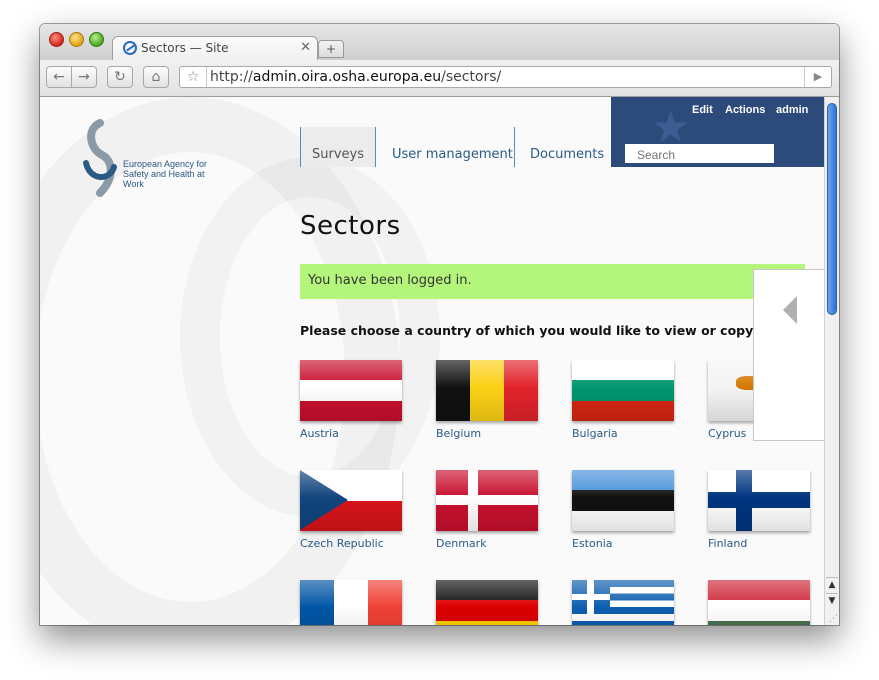 This screenshot has height=680, width=879. Describe the element at coordinates (305, 47) in the screenshot. I see `tab-close-icon: ✕` at that location.